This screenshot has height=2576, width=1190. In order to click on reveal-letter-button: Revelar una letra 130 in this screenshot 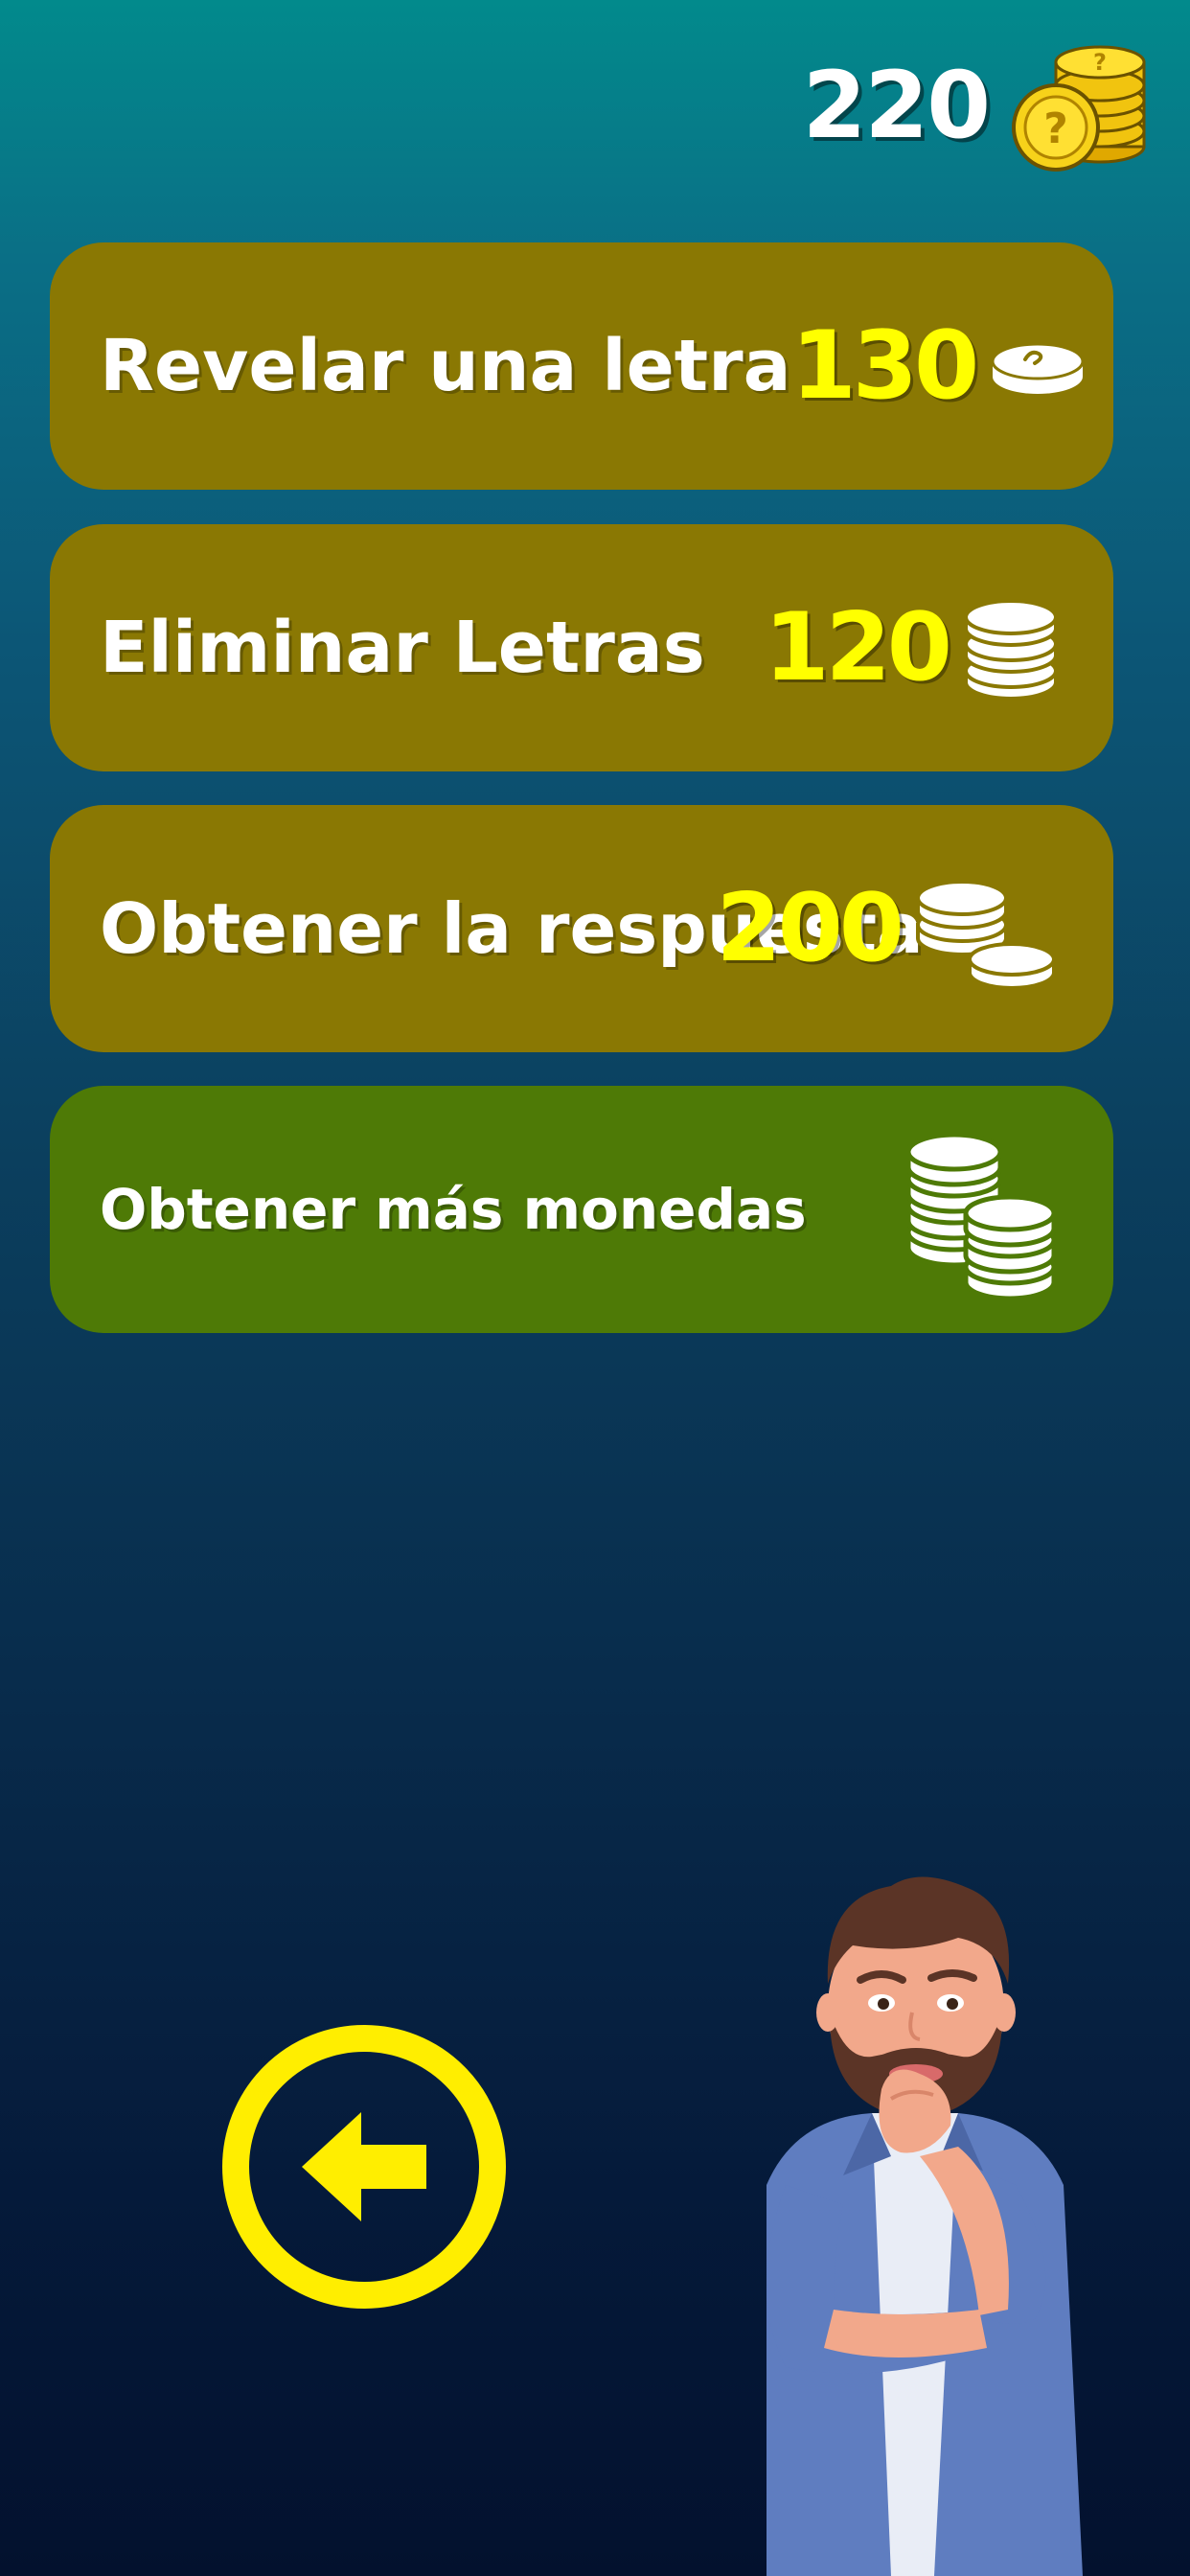, I will do `click(581, 366)`.